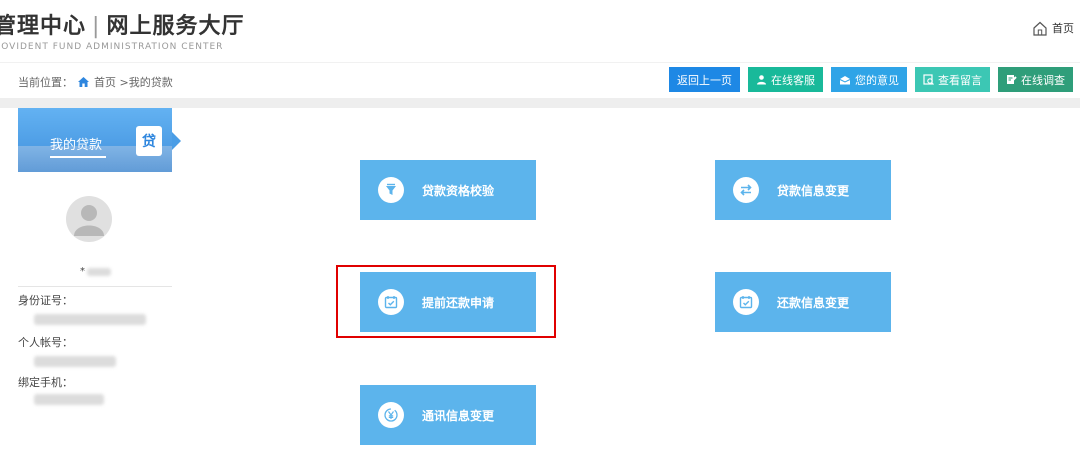 The image size is (1080, 463). I want to click on repayment-info-change-button: 还款信息变更, so click(803, 302).